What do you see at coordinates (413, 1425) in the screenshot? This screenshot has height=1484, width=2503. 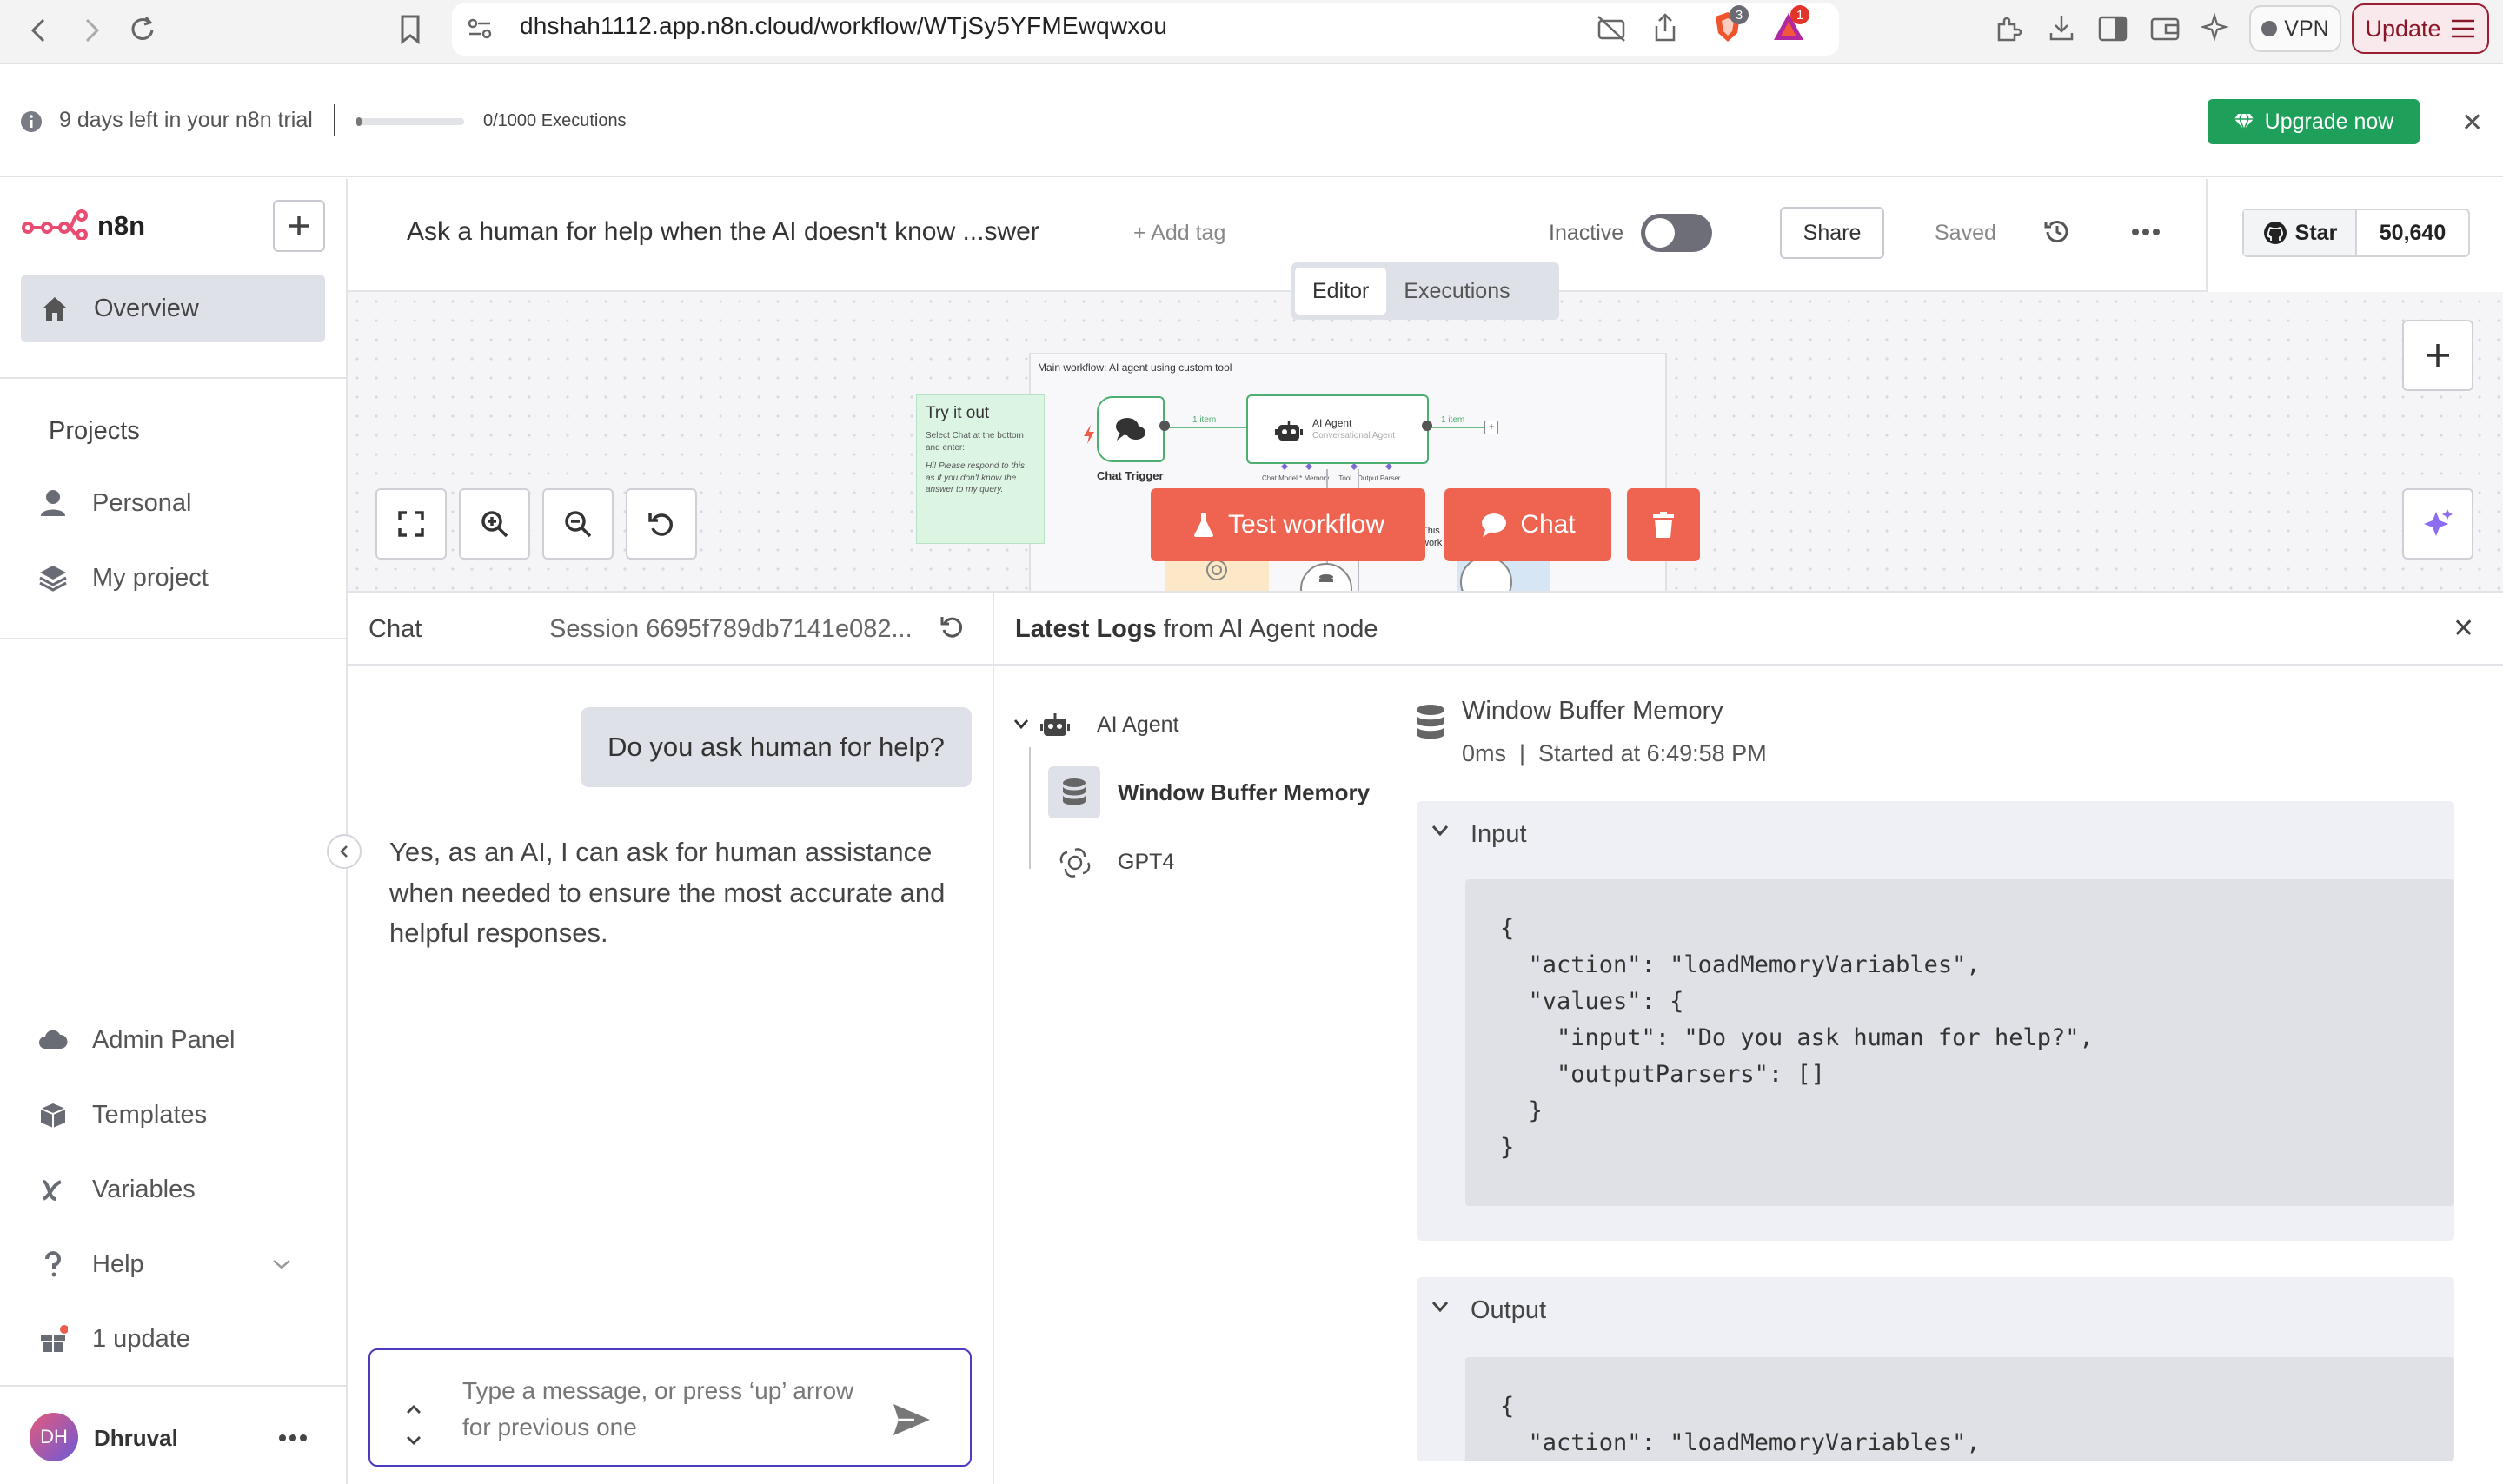 I see `history-arrows-icon` at bounding box center [413, 1425].